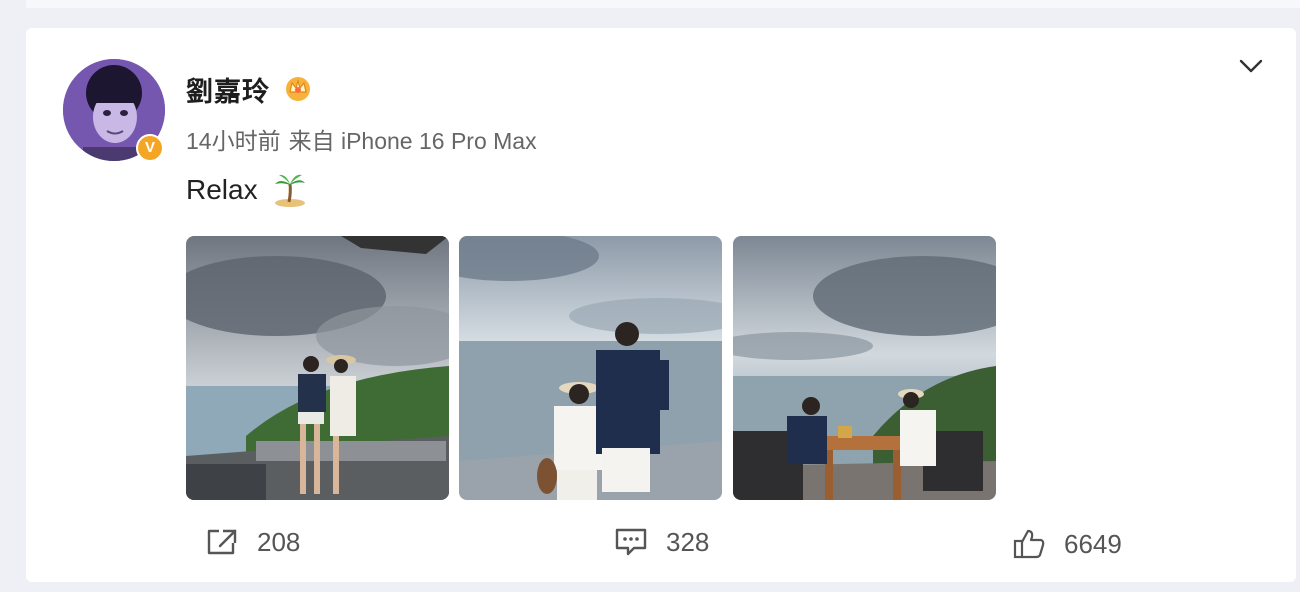 This screenshot has width=1300, height=592. I want to click on post-meta: 14小时前 来自 iPhone 16 Pro Max, so click(365, 139).